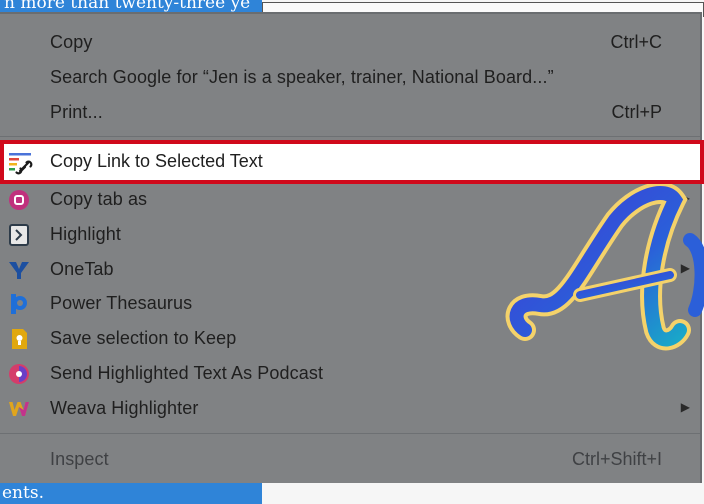 The height and width of the screenshot is (504, 704). Describe the element at coordinates (82, 269) in the screenshot. I see `menu-item-label: OneTab` at that location.